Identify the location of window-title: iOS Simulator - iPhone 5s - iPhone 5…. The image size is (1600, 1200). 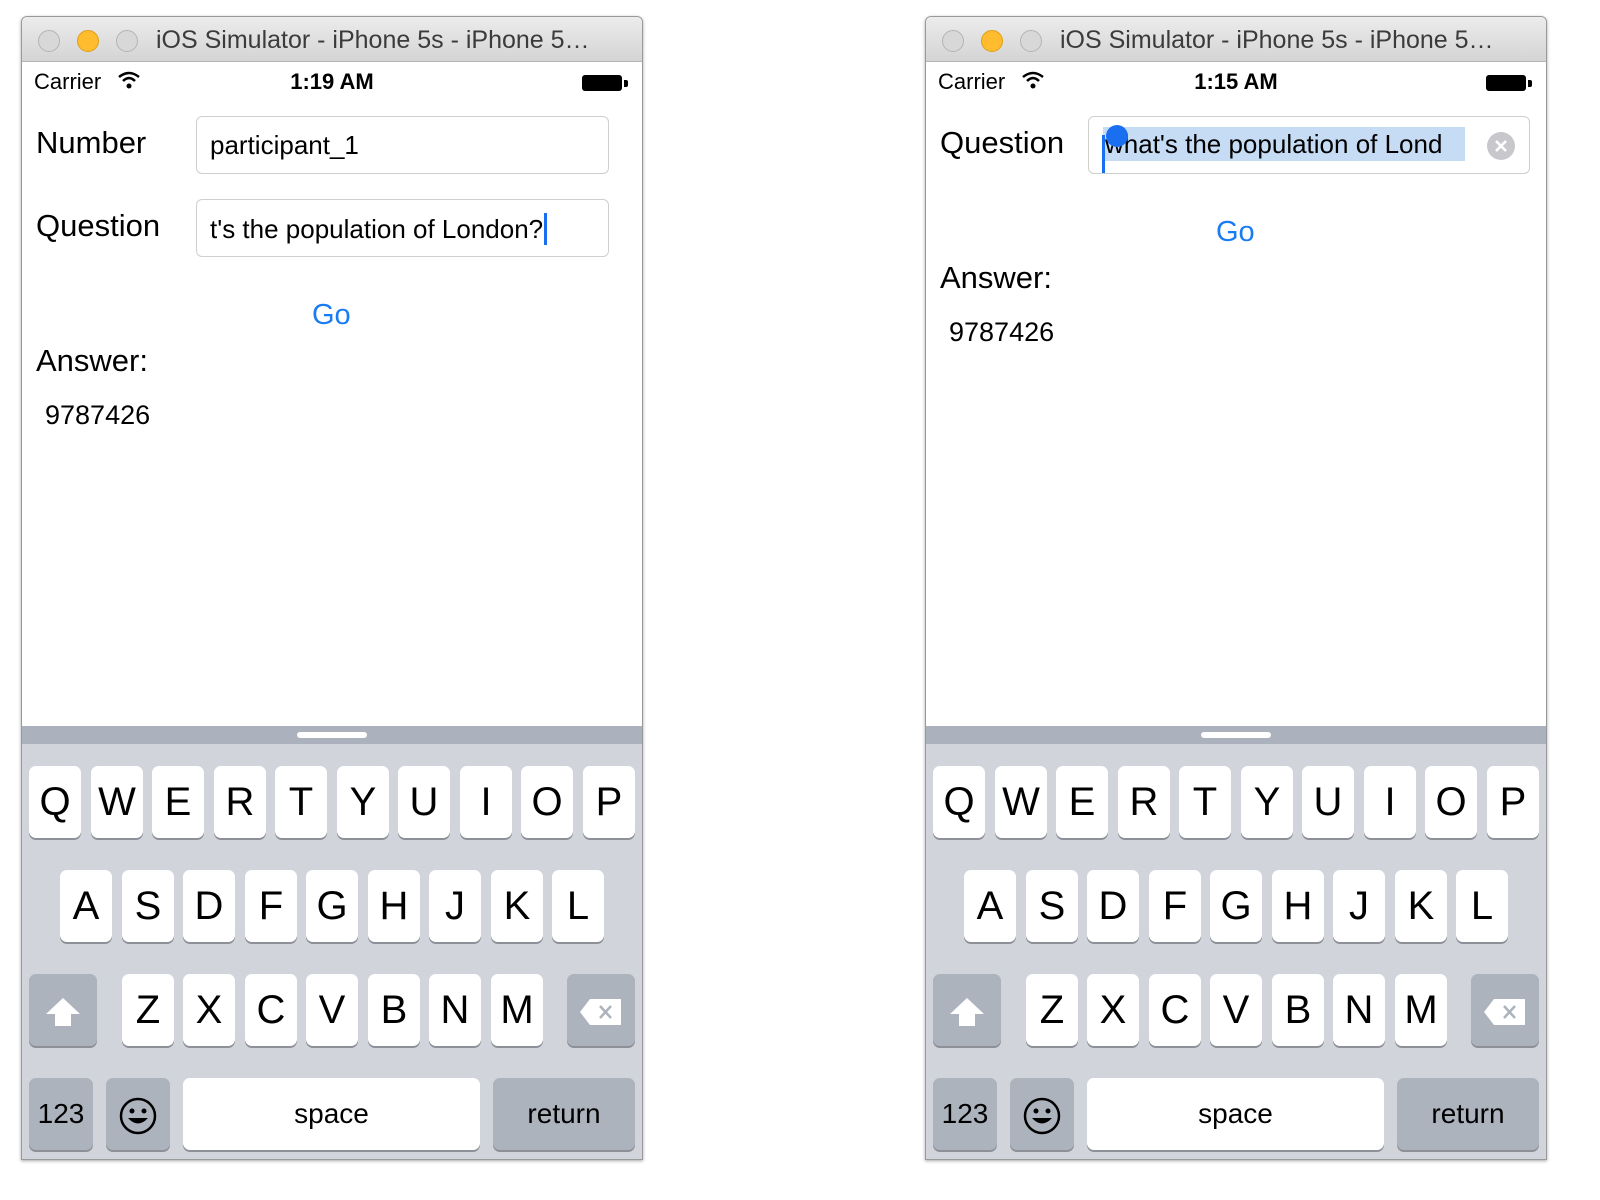
(1277, 40).